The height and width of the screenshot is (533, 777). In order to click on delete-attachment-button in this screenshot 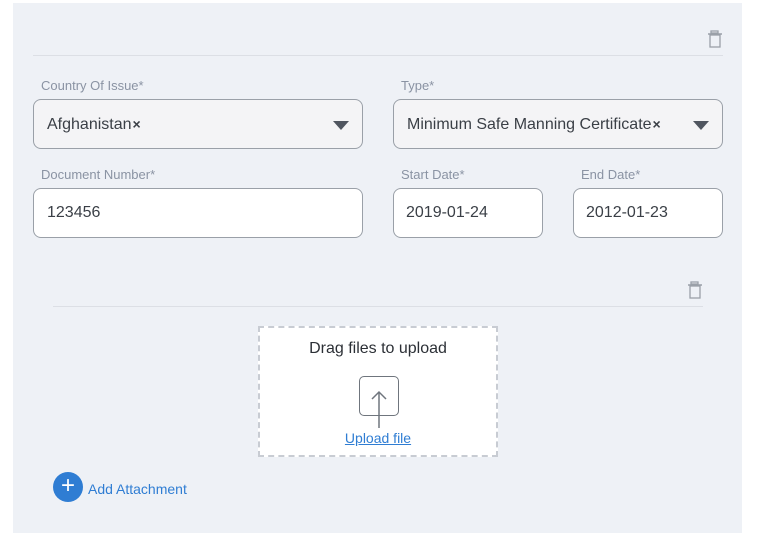, I will do `click(695, 290)`.